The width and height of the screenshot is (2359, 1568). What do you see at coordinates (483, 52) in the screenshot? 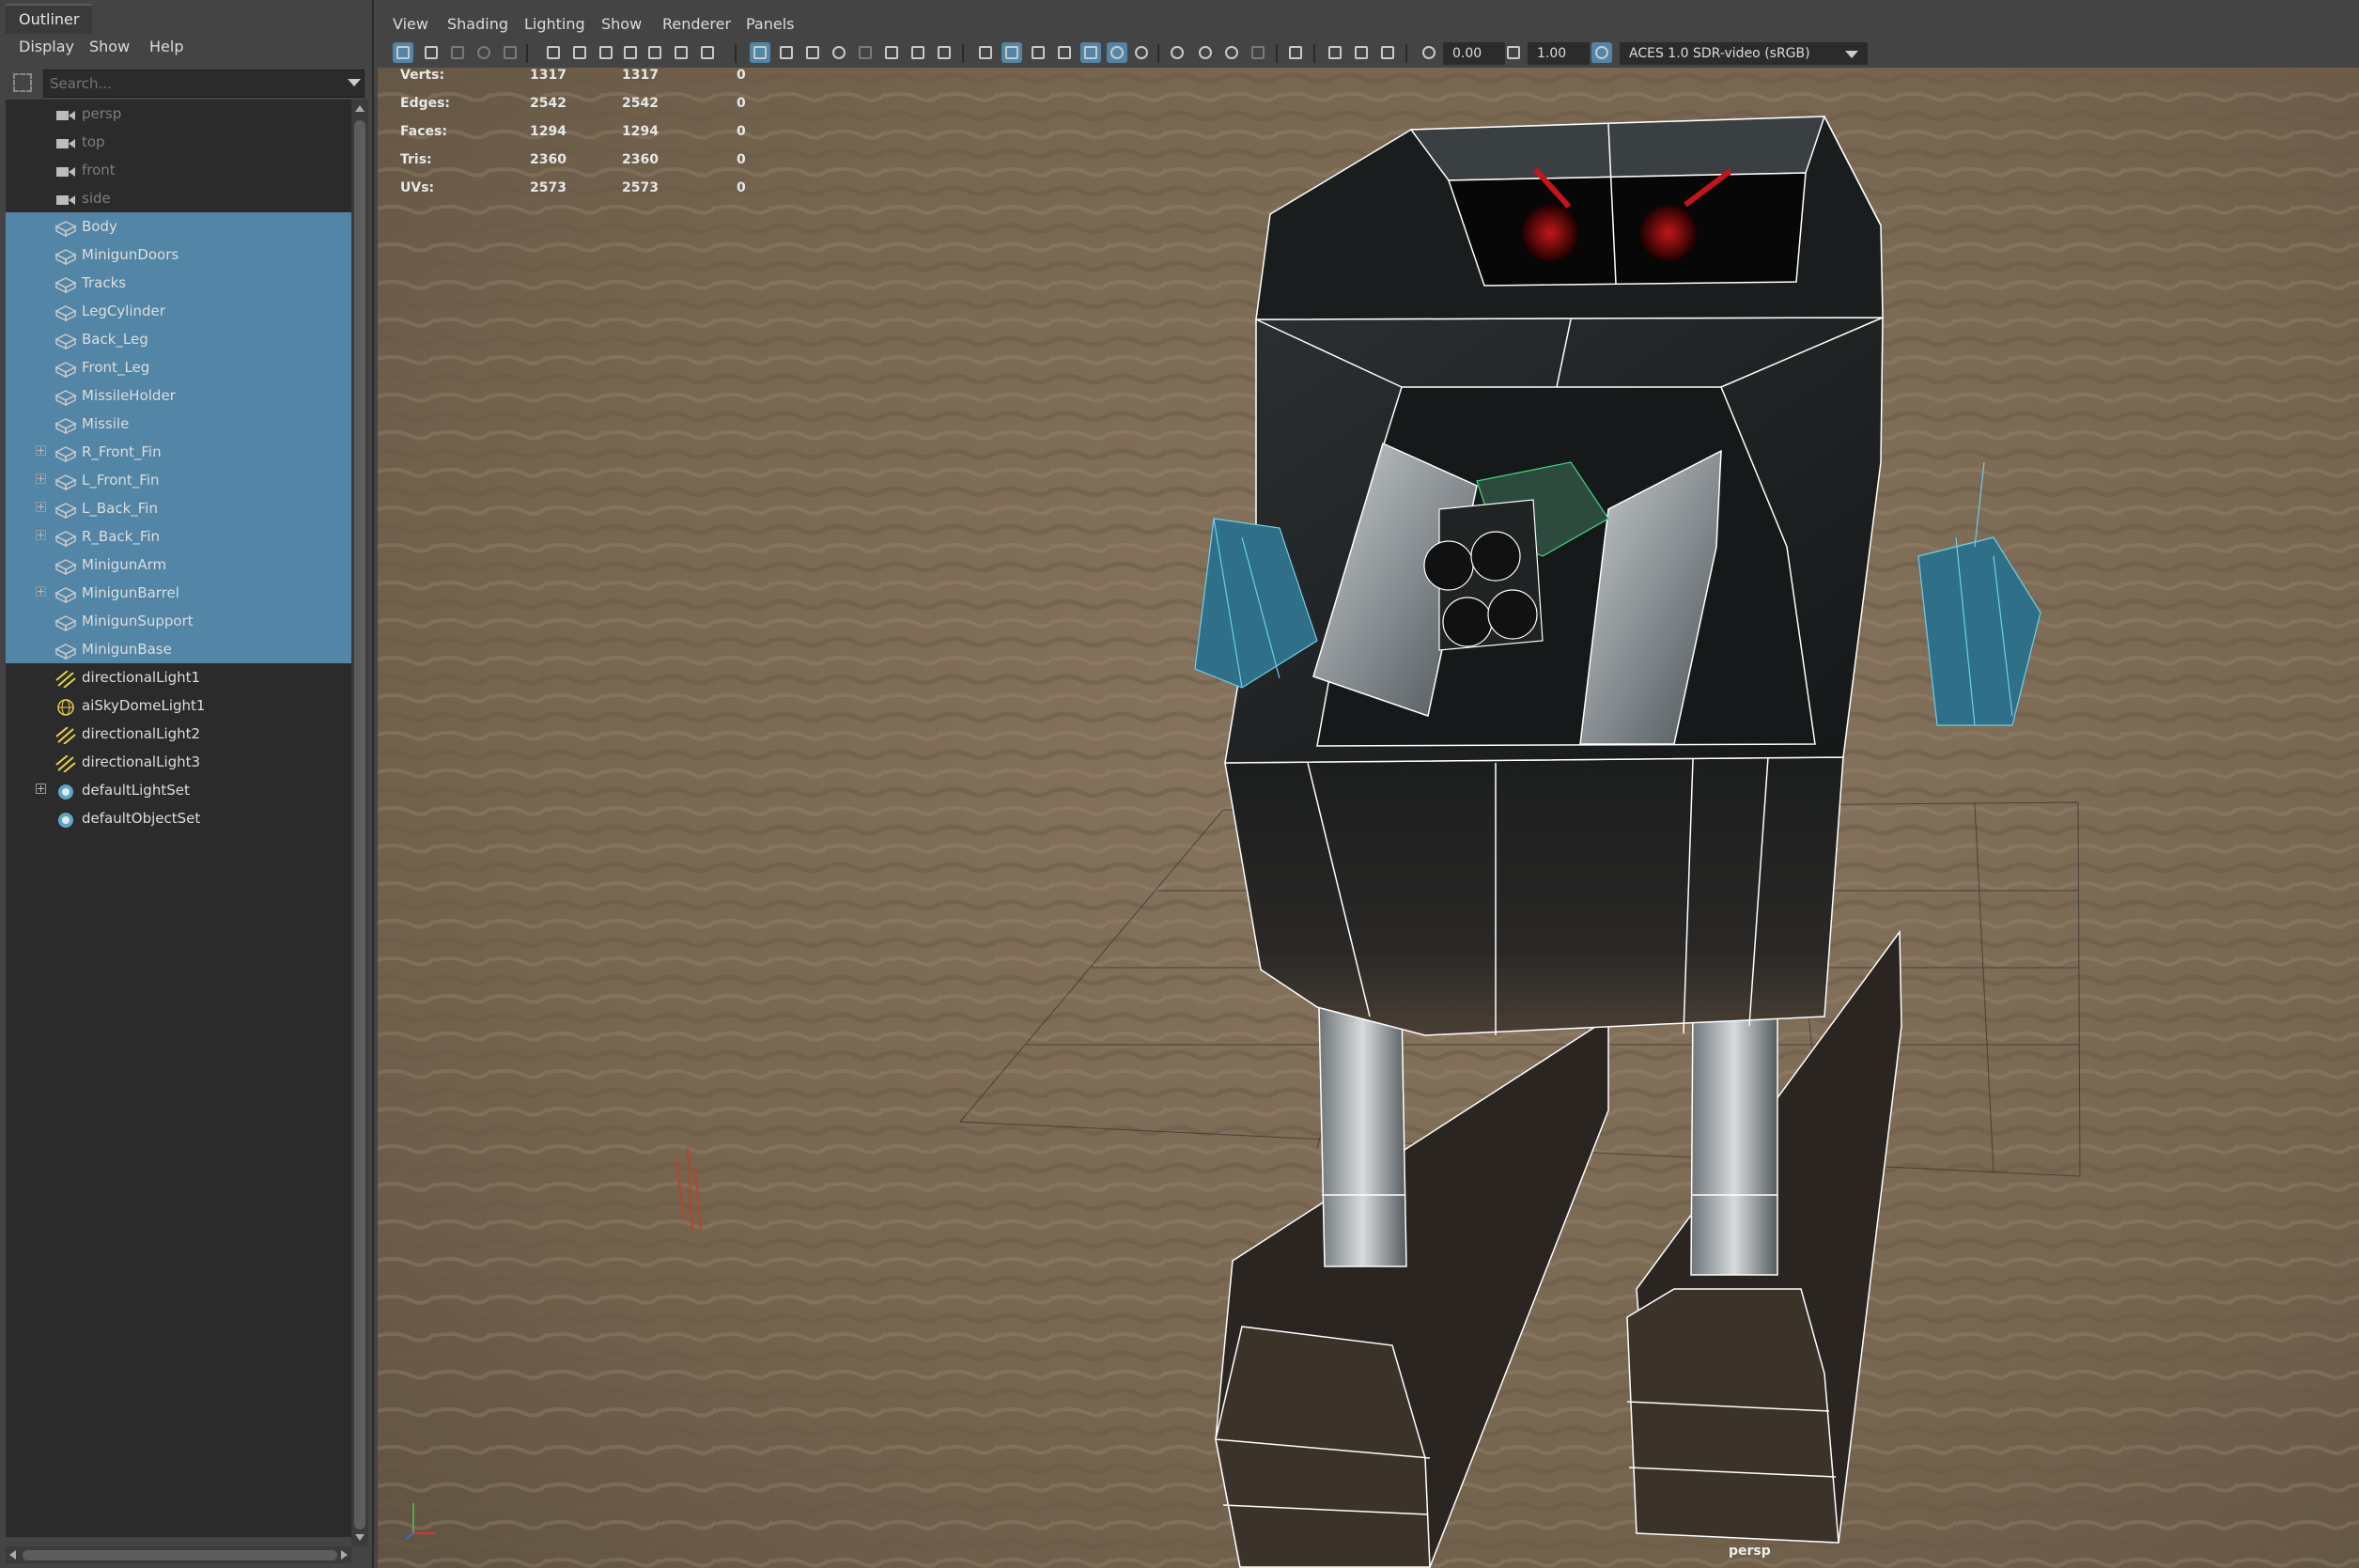
I see `image-plane-icon` at bounding box center [483, 52].